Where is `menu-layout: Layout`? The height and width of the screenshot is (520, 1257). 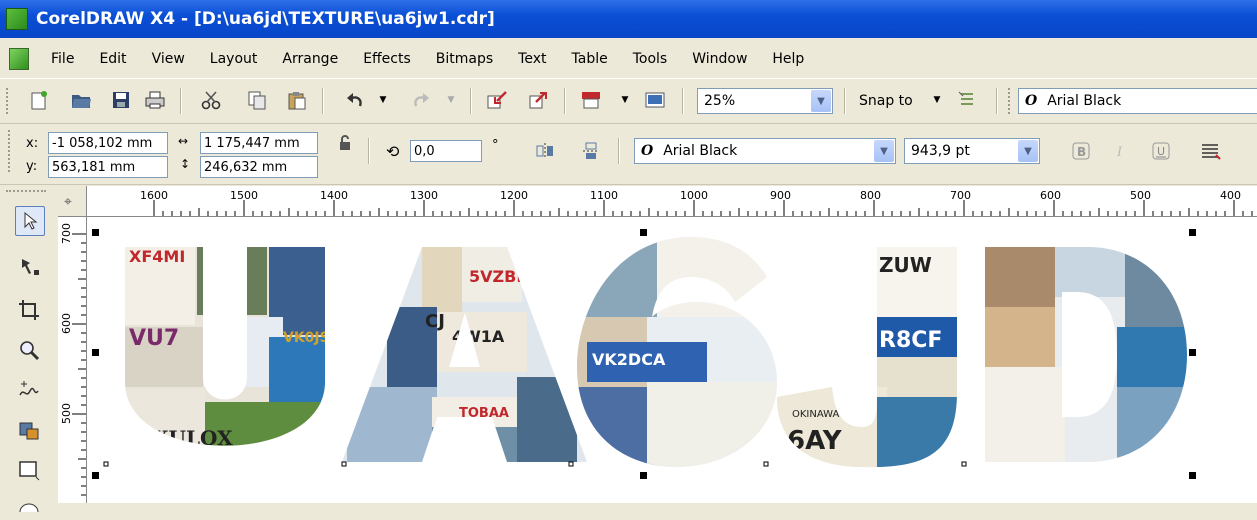 menu-layout: Layout is located at coordinates (234, 59).